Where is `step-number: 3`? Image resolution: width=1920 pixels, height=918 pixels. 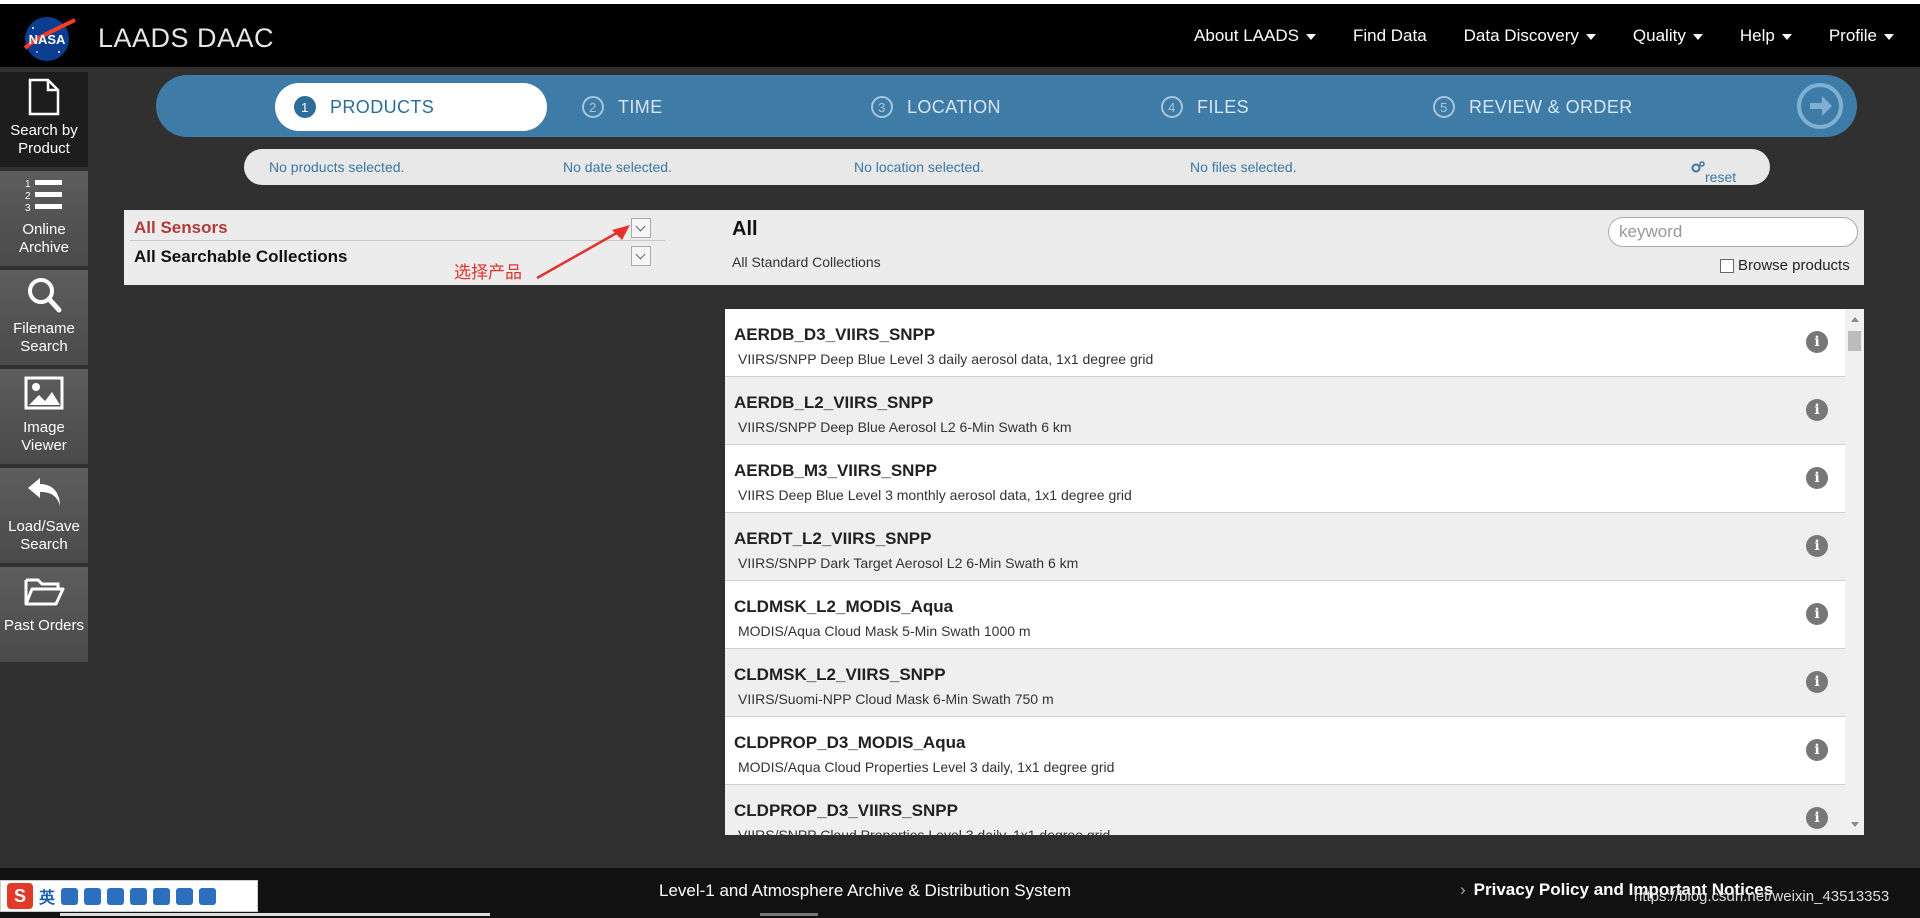
step-number: 3 is located at coordinates (882, 107).